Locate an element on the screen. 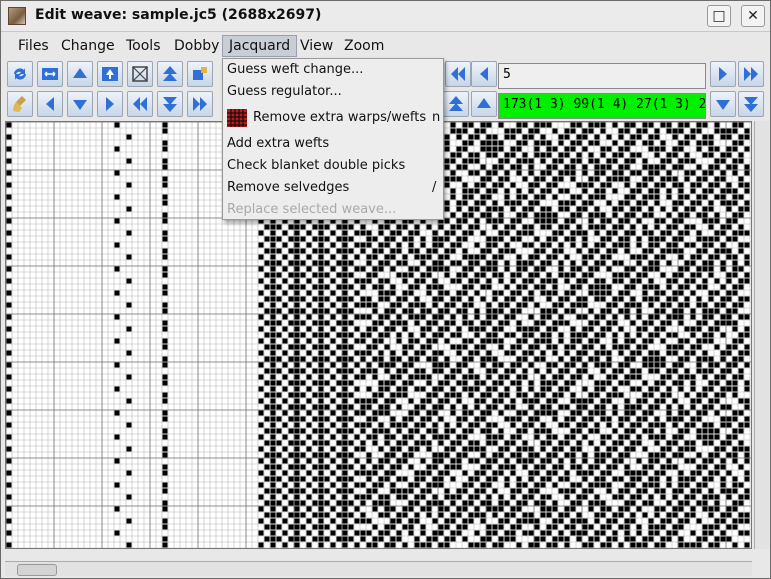 Image resolution: width=771 pixels, height=579 pixels. fast-left-button is located at coordinates (140, 104).